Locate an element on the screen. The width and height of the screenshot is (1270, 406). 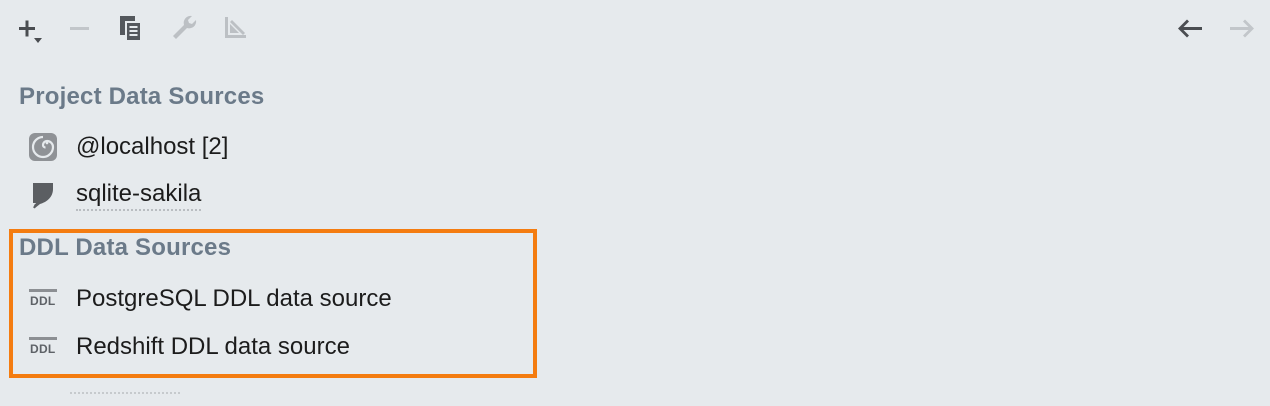
import-button is located at coordinates (236, 28).